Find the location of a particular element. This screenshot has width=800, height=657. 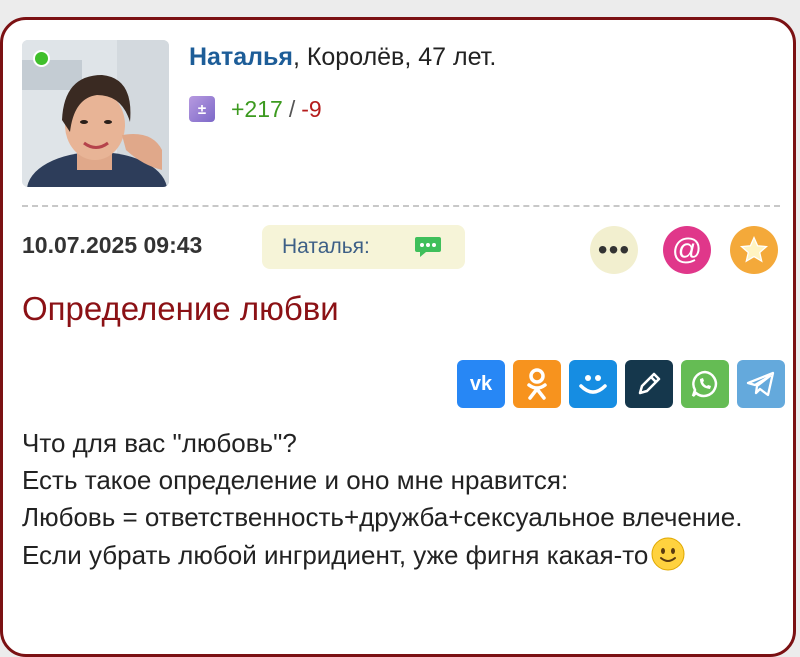

post-title: Определение любви is located at coordinates (180, 308).